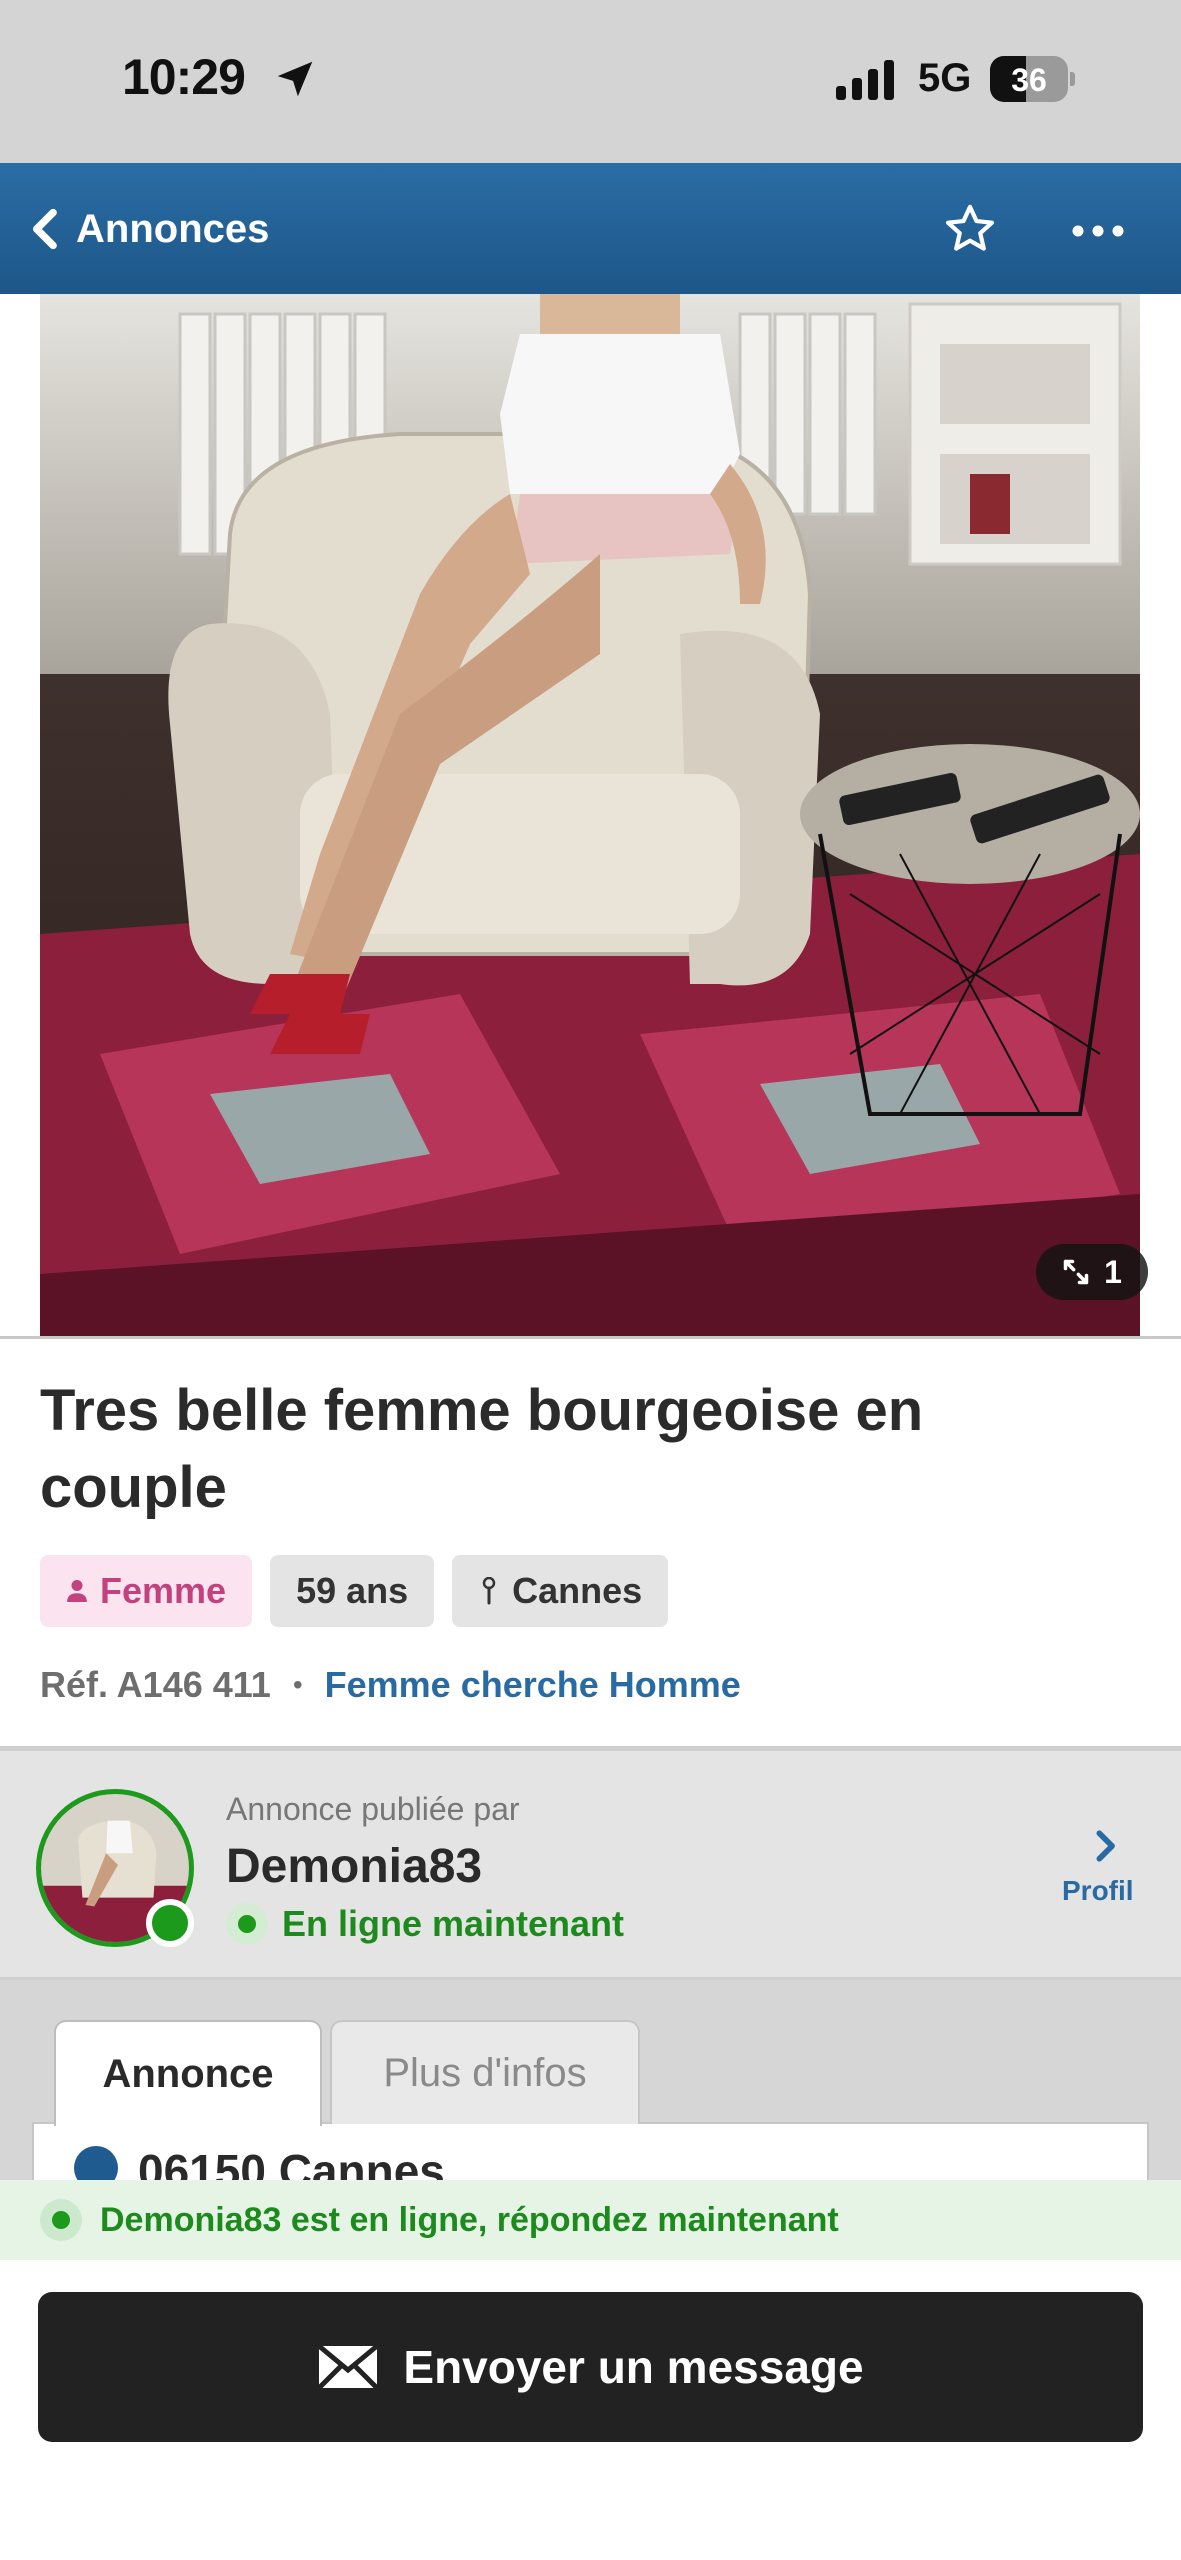 Image resolution: width=1181 pixels, height=2560 pixels. I want to click on tab-plus-infos: Plus d'infos, so click(485, 2072).